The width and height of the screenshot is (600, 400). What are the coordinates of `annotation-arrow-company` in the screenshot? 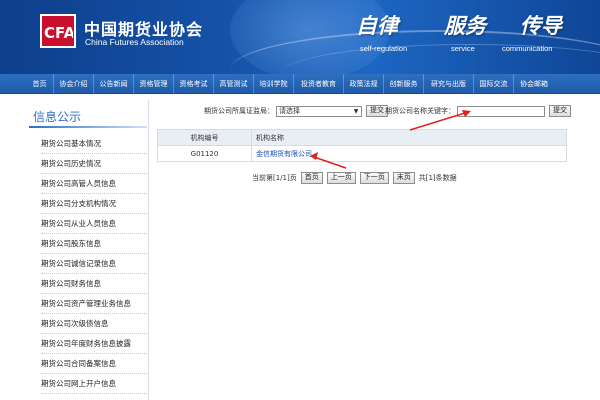 It's located at (330, 162).